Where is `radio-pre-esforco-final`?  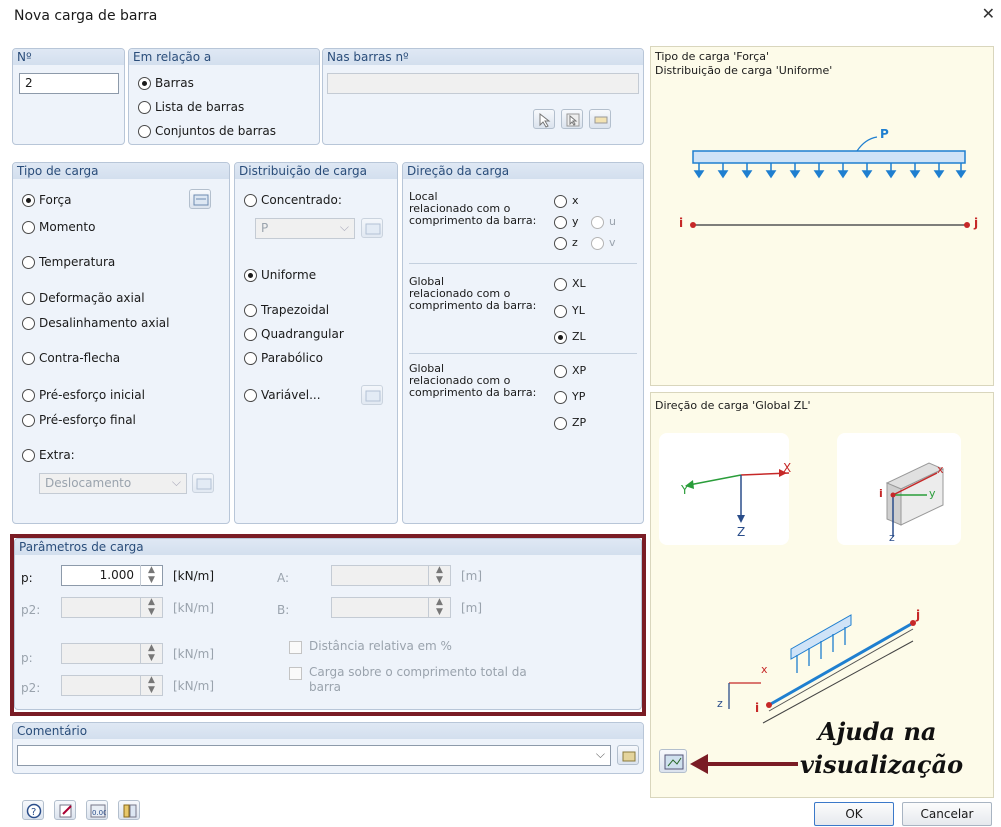 radio-pre-esforco-final is located at coordinates (28, 420).